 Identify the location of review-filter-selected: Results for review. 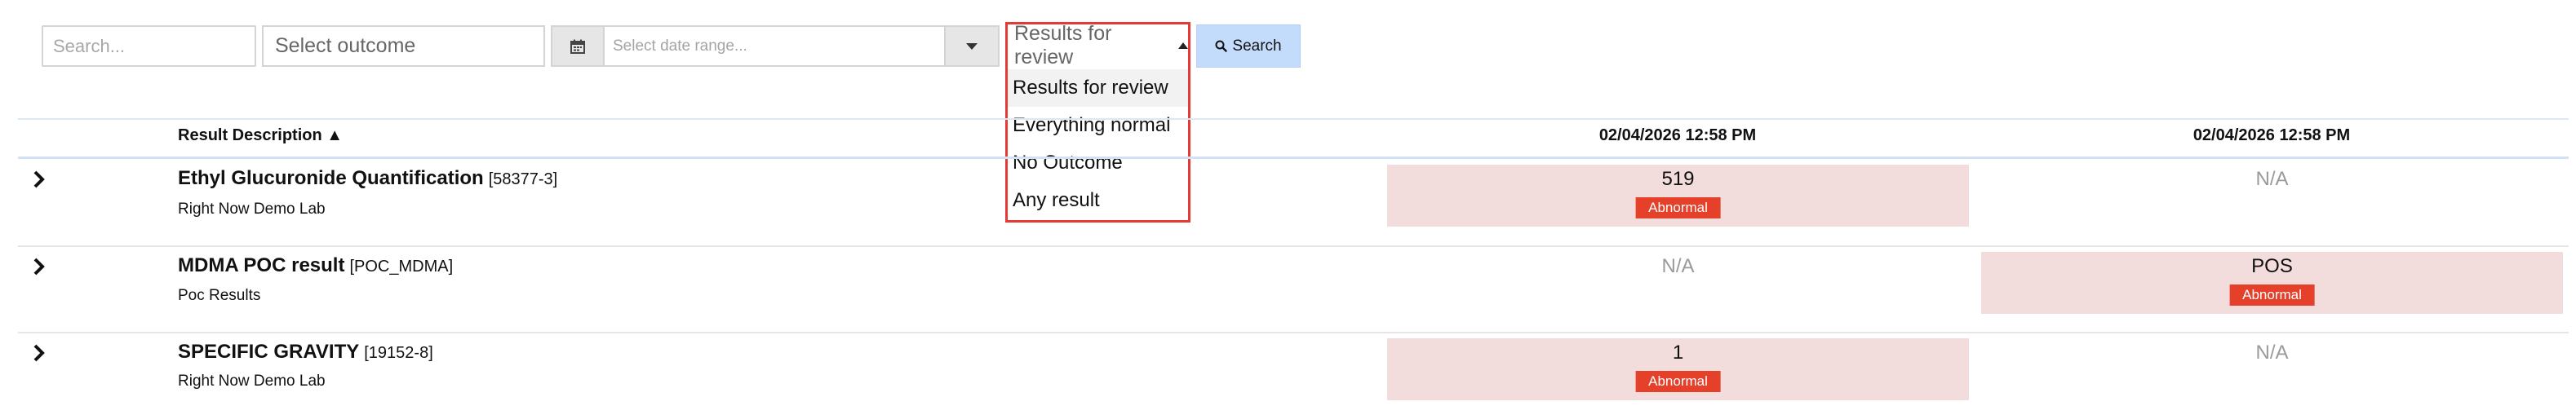
(1098, 44).